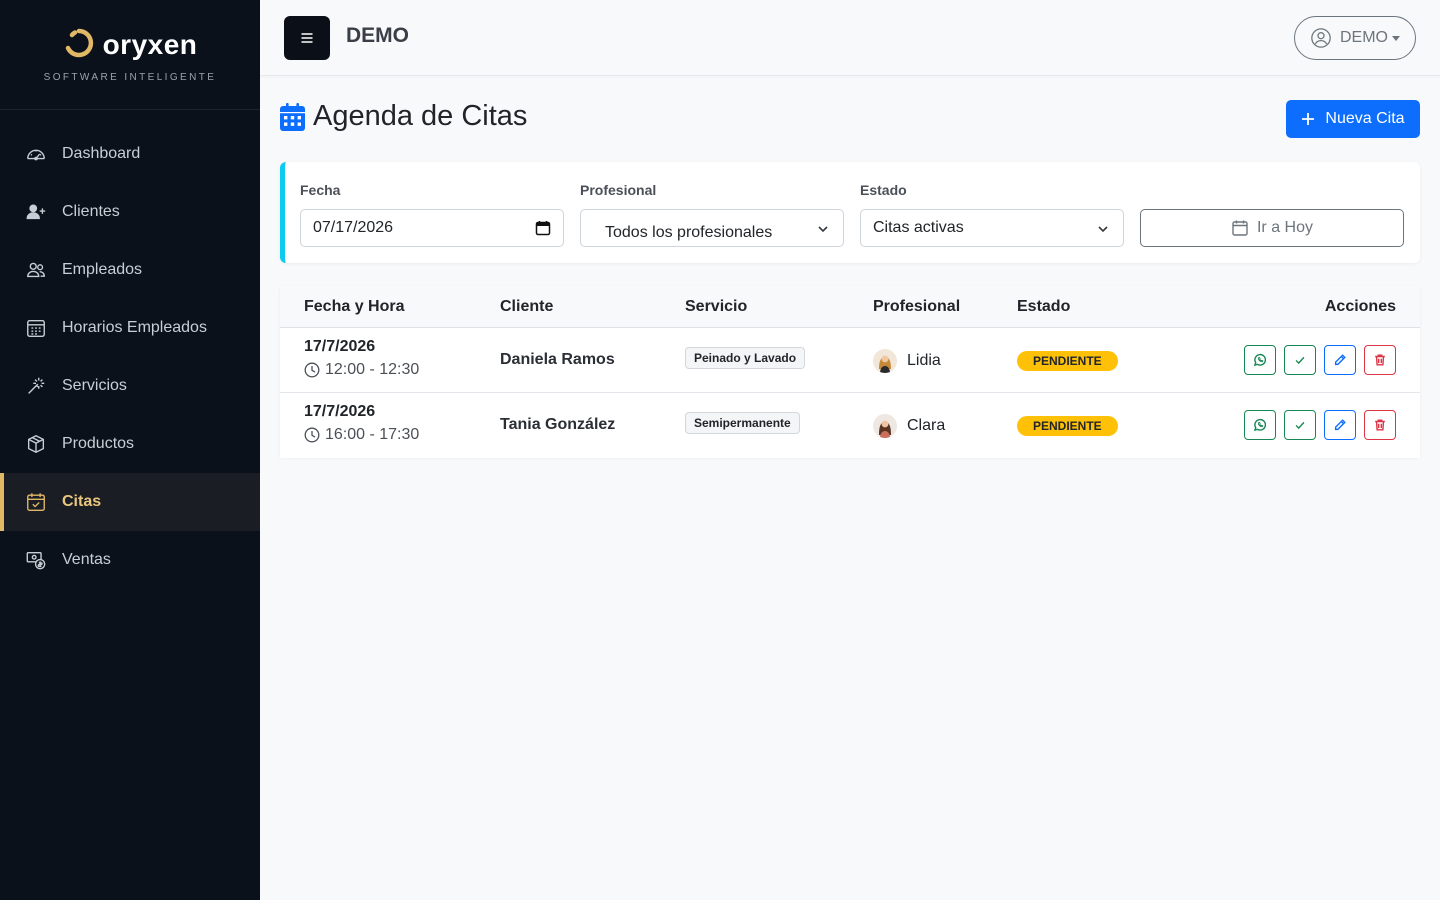  I want to click on fecha-value: 07/17/2026, so click(353, 227).